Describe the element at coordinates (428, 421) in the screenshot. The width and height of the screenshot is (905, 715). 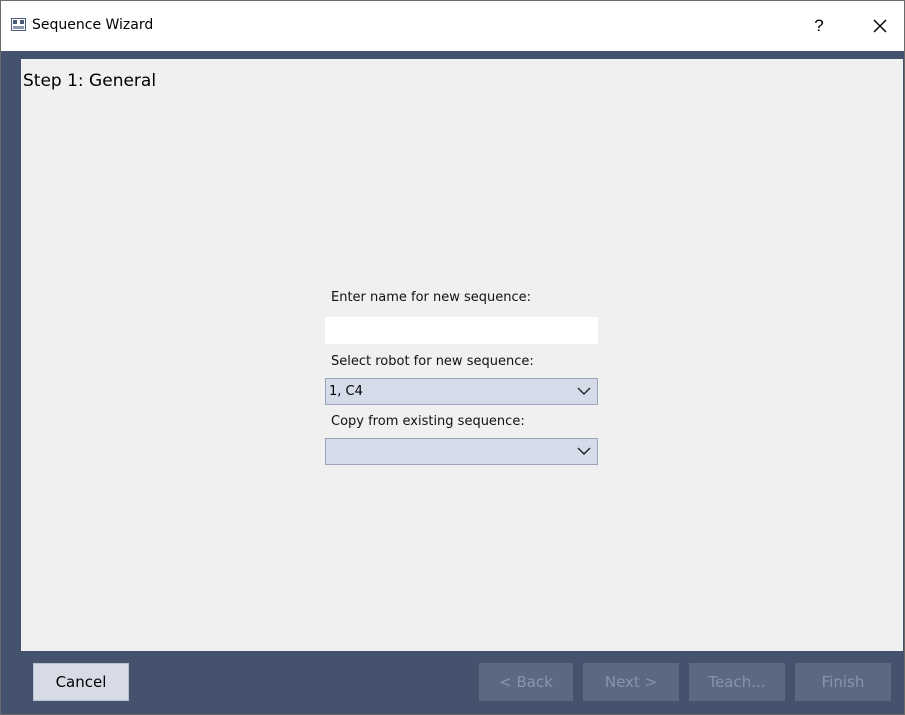
I see `copy-label: Copy from existing sequence:` at that location.